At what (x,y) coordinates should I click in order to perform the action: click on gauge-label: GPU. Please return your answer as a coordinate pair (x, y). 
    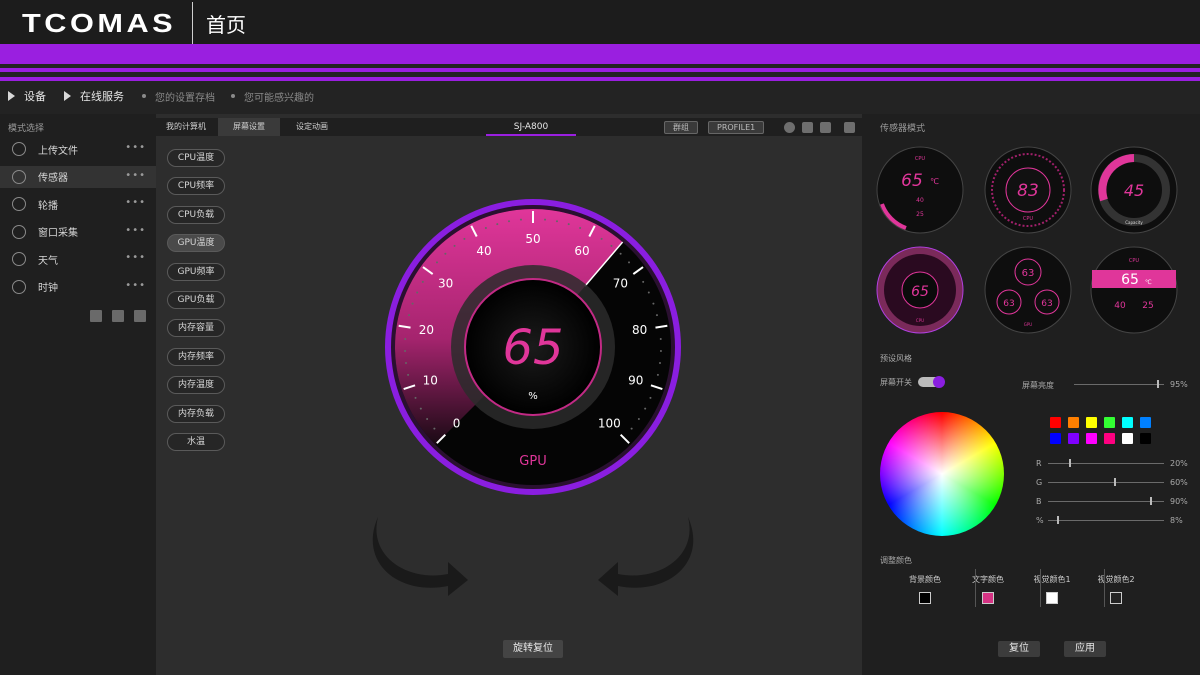
    Looking at the image, I should click on (532, 461).